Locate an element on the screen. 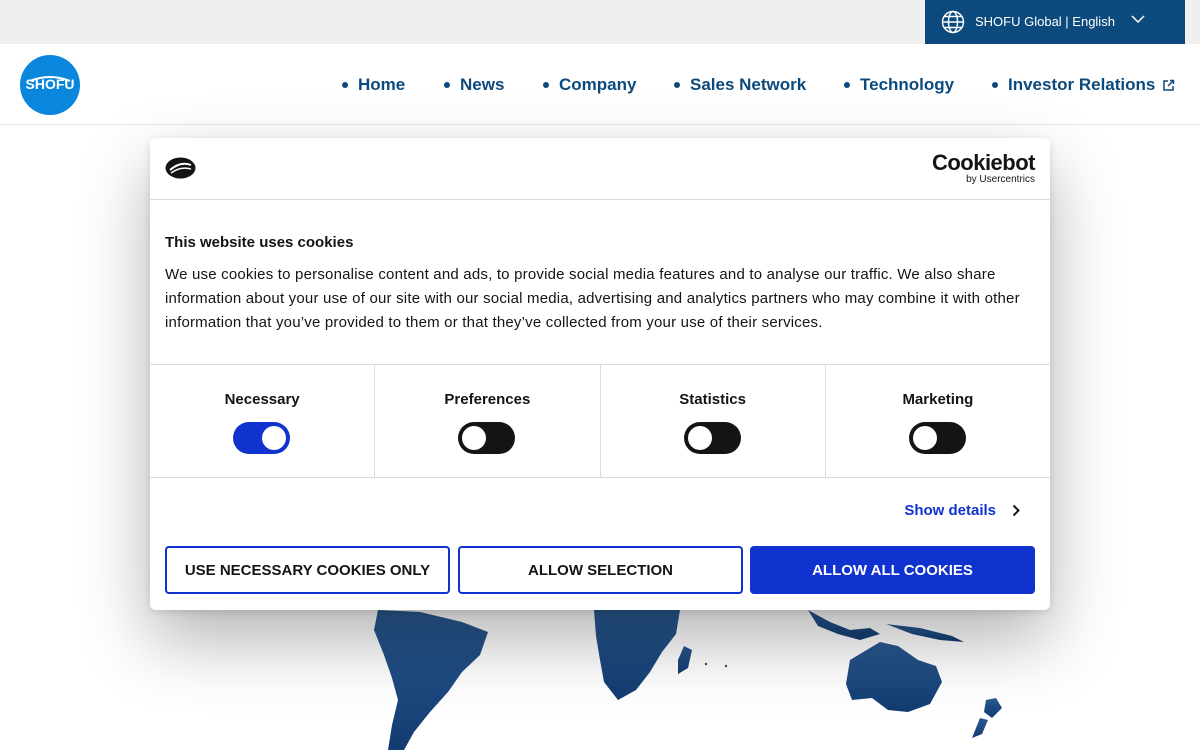  cookiebot-byline: by Usercentrics is located at coordinates (1000, 179).